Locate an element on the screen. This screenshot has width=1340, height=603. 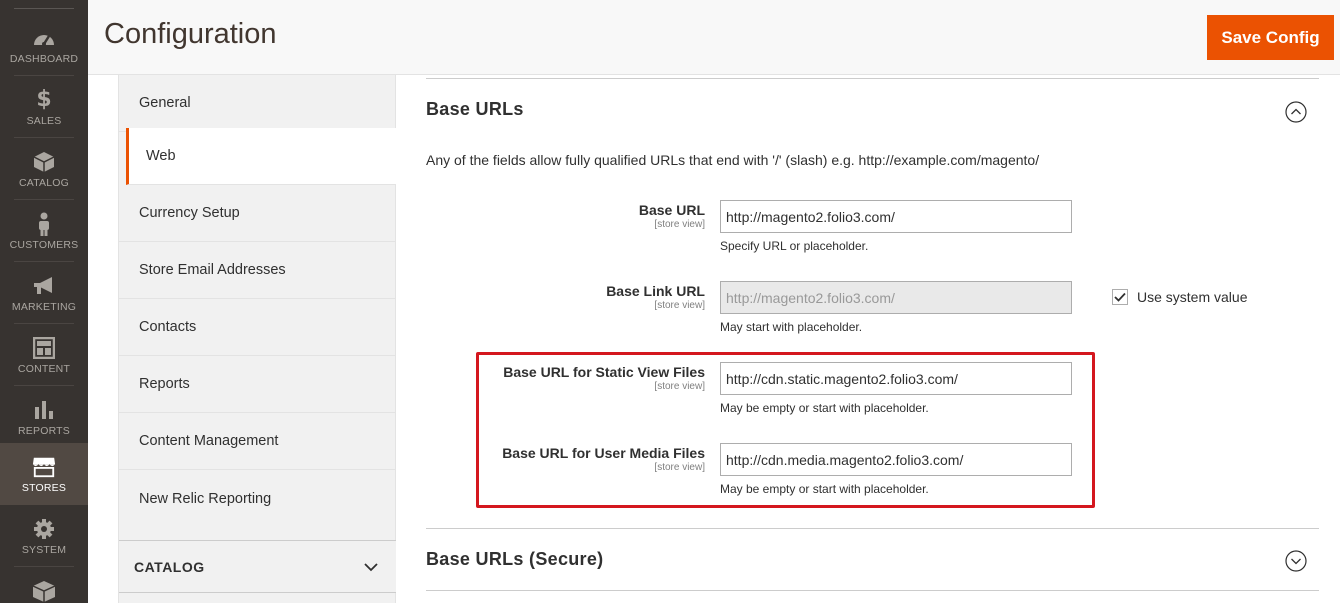
menu-item-dashboard: DASHBOARD is located at coordinates (44, 45).